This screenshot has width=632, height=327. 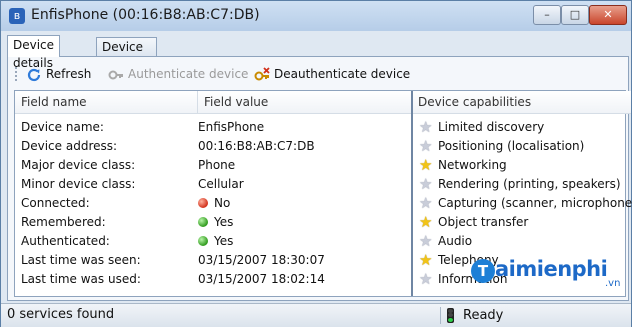 What do you see at coordinates (483, 315) in the screenshot?
I see `ready-status: Ready` at bounding box center [483, 315].